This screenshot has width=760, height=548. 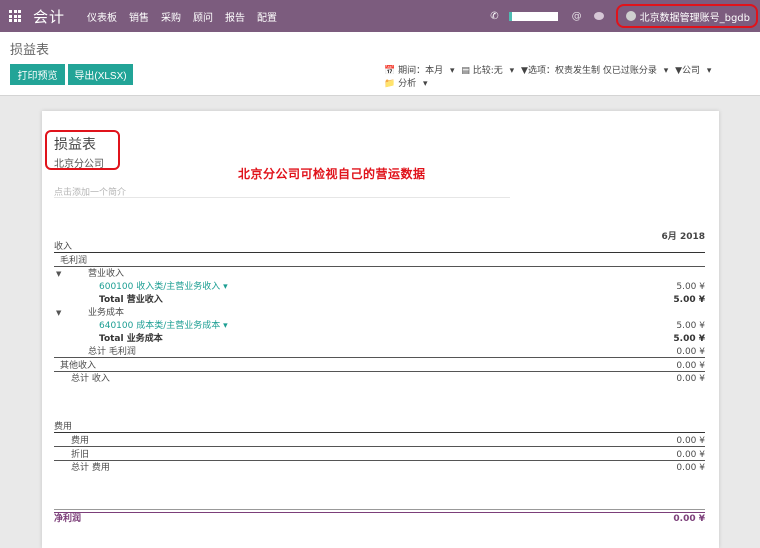 I want to click on net-divider, so click(x=379, y=509).